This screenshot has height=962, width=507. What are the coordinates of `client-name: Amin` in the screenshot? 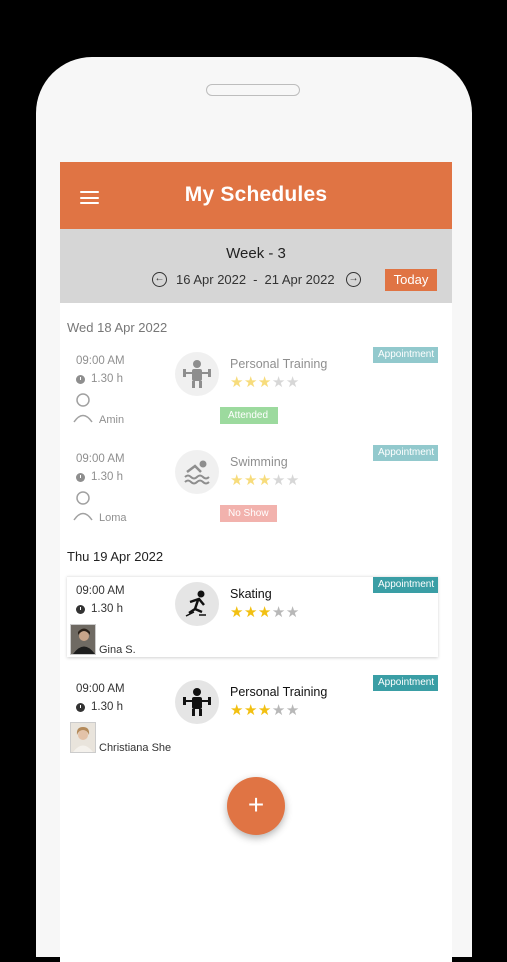 It's located at (112, 420).